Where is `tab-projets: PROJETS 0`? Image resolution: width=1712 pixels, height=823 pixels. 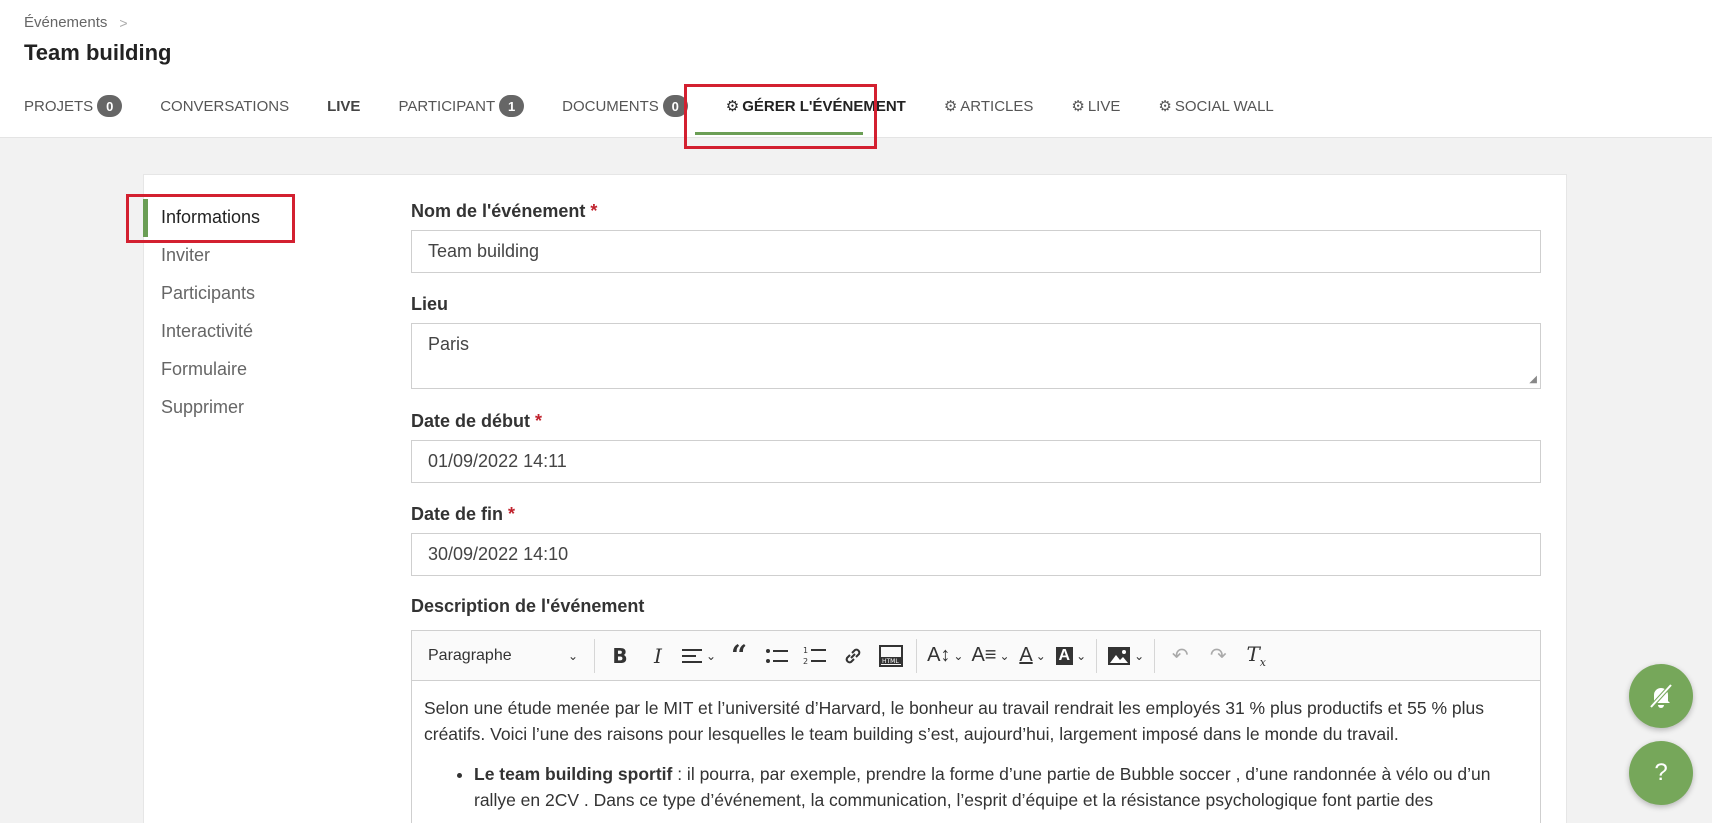
tab-projets: PROJETS 0 is located at coordinates (73, 106).